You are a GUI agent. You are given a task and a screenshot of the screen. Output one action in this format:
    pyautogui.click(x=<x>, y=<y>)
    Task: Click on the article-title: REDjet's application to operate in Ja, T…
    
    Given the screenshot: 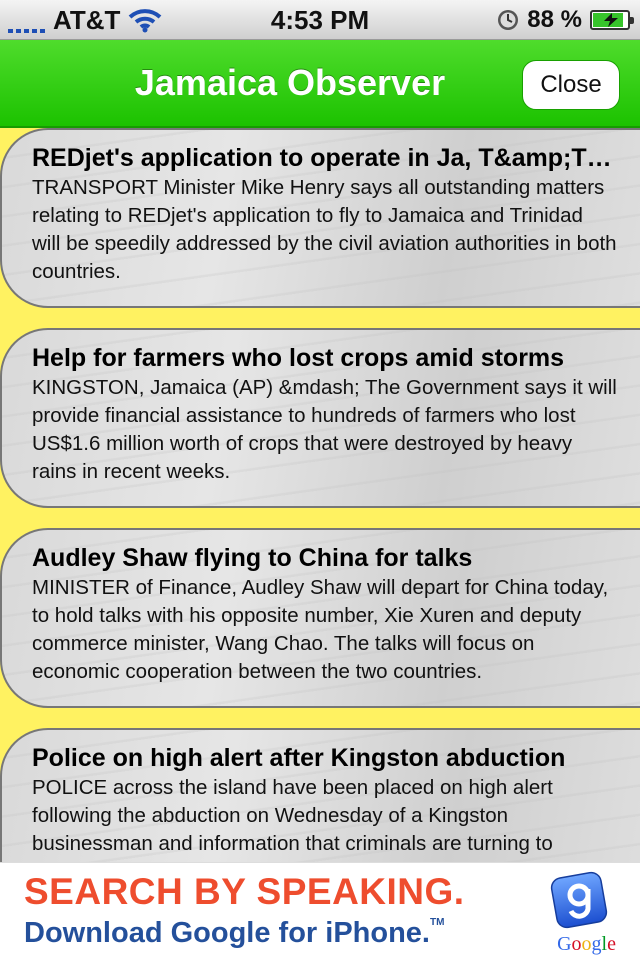 What is the action you would take?
    pyautogui.click(x=322, y=158)
    